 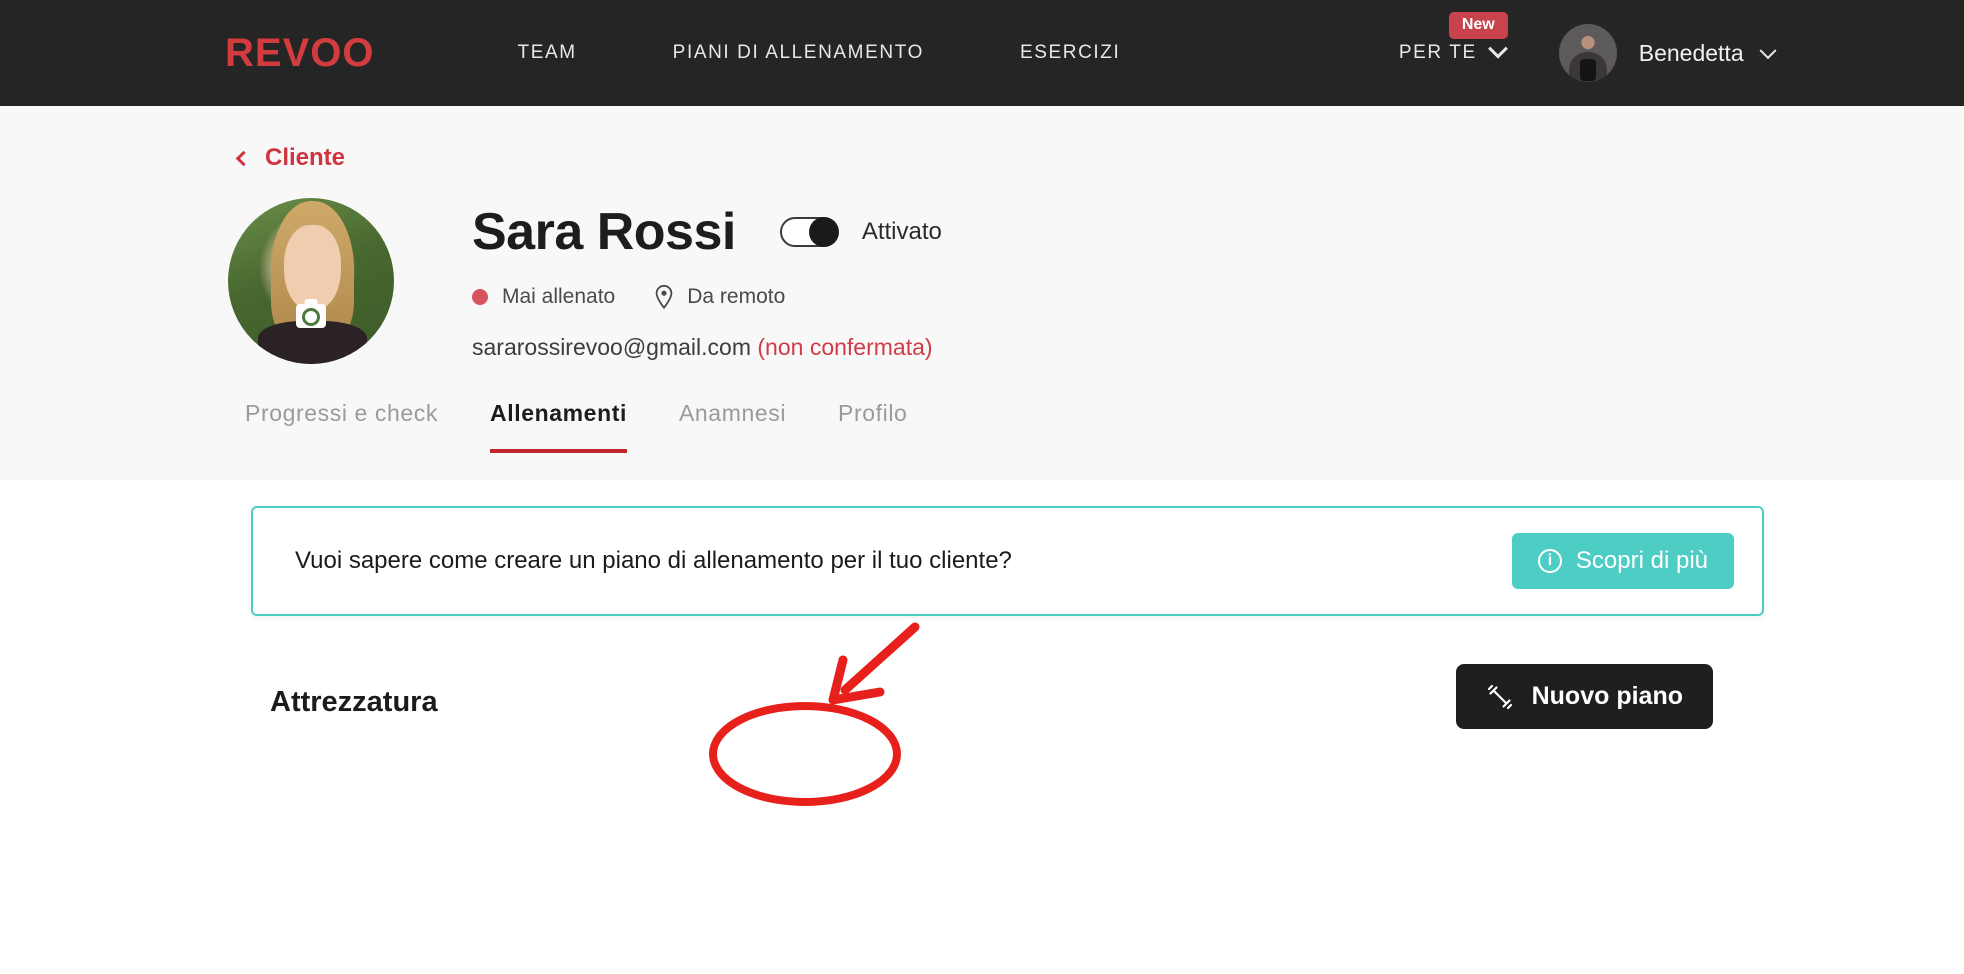 What do you see at coordinates (312, 267) in the screenshot?
I see `avatar-face` at bounding box center [312, 267].